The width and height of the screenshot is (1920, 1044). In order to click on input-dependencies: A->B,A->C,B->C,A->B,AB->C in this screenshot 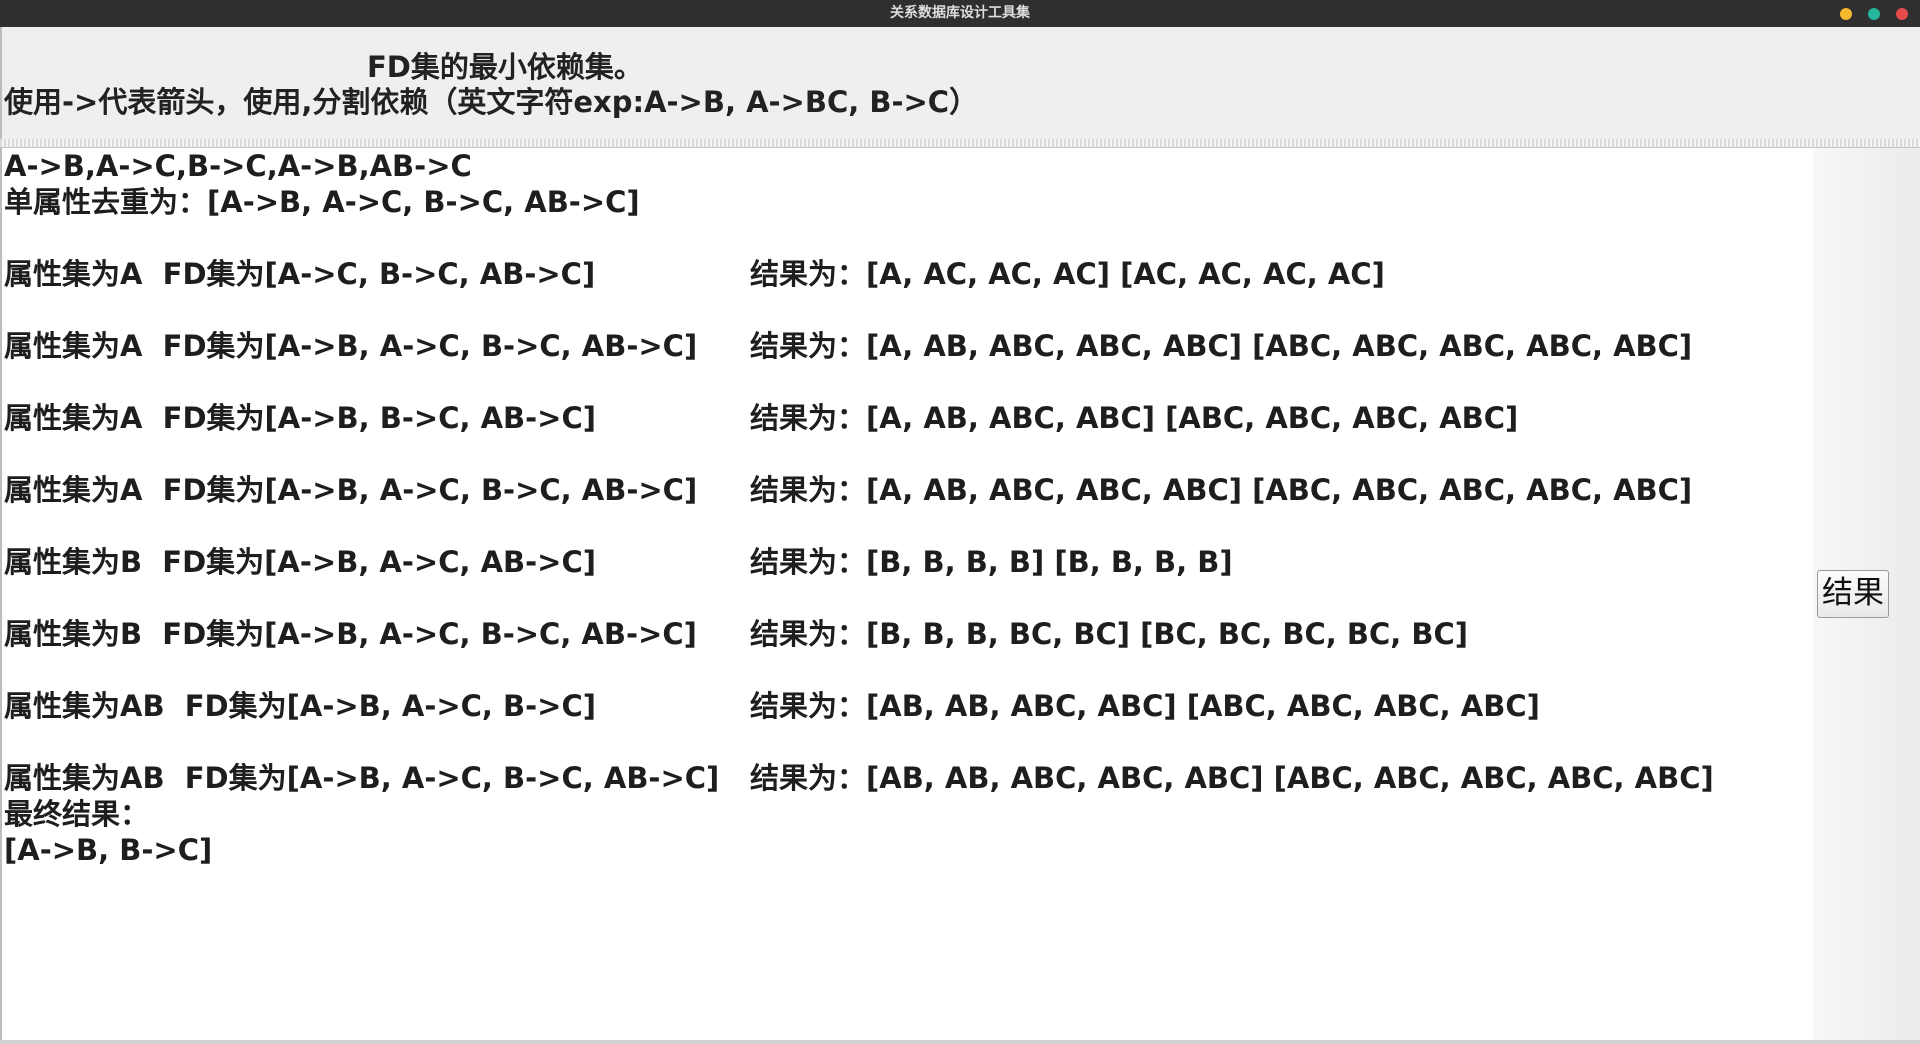, I will do `click(238, 166)`.